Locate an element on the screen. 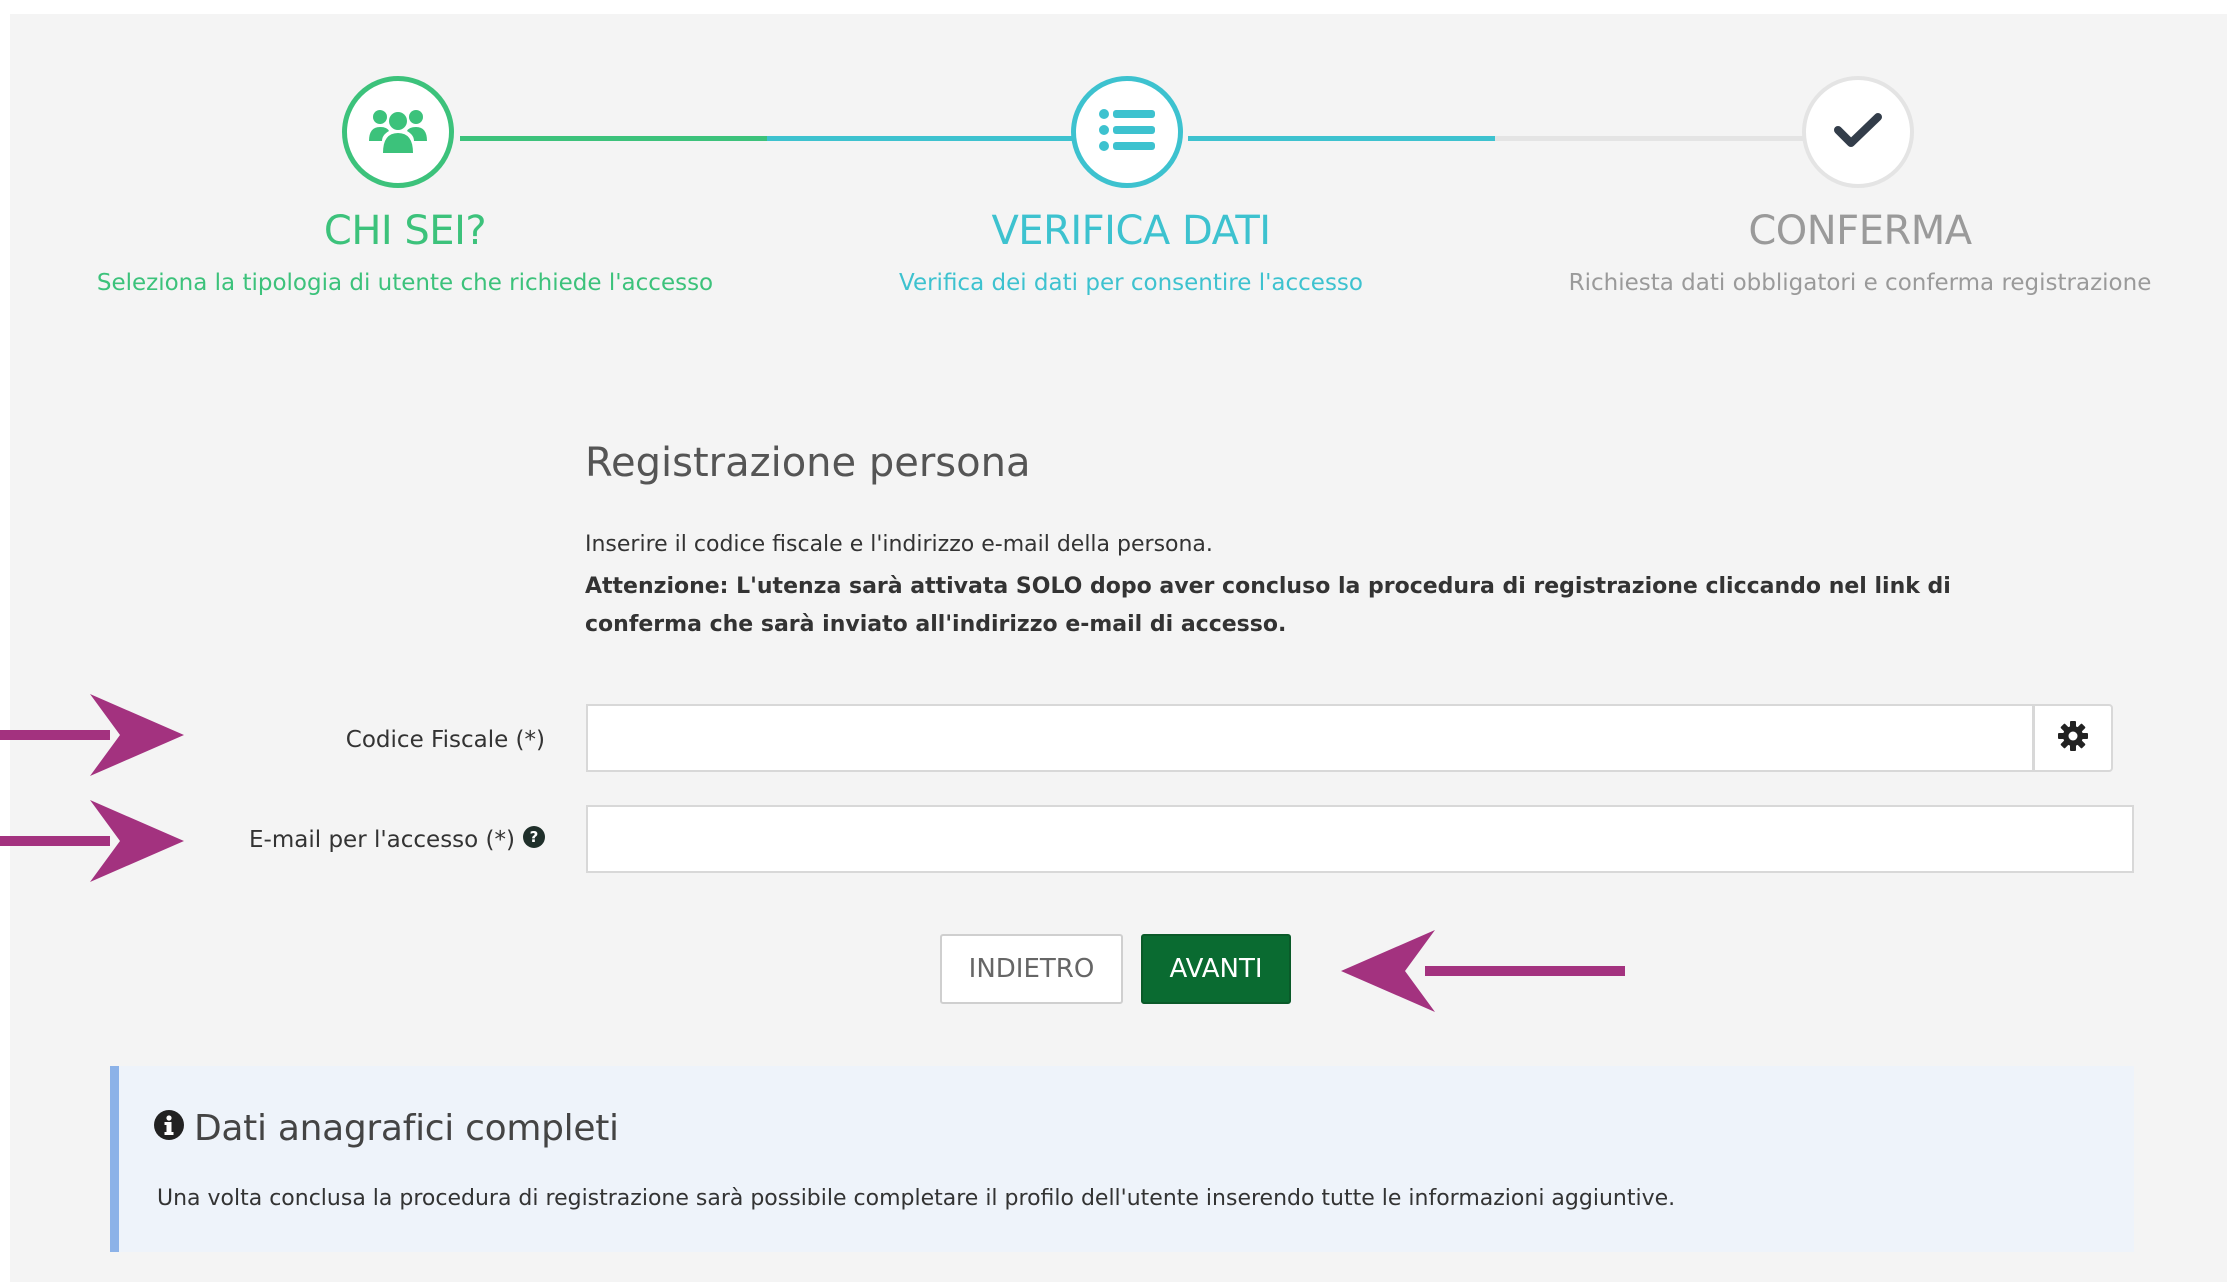 The image size is (2227, 1282). step-2-circle is located at coordinates (1127, 132).